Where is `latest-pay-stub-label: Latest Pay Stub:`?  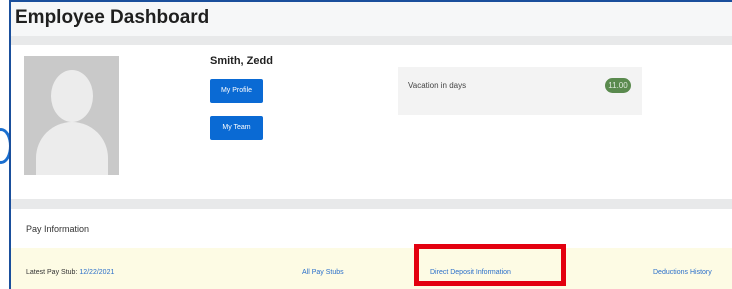
latest-pay-stub-label: Latest Pay Stub: is located at coordinates (52, 272).